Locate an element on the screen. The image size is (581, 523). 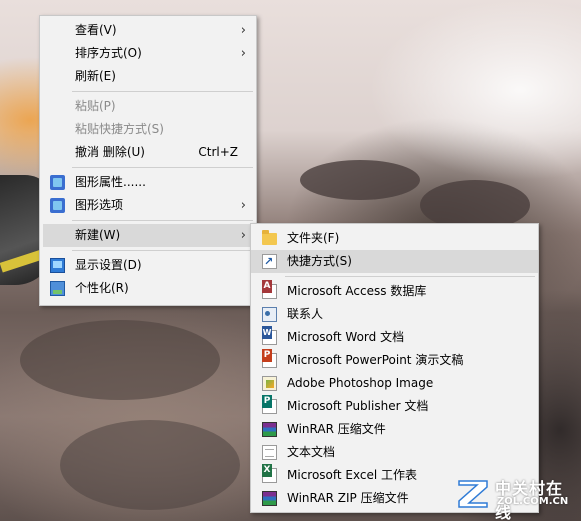
menu-item-undo-delete: 撤消 删除(U) Ctrl+Z is located at coordinates (148, 152).